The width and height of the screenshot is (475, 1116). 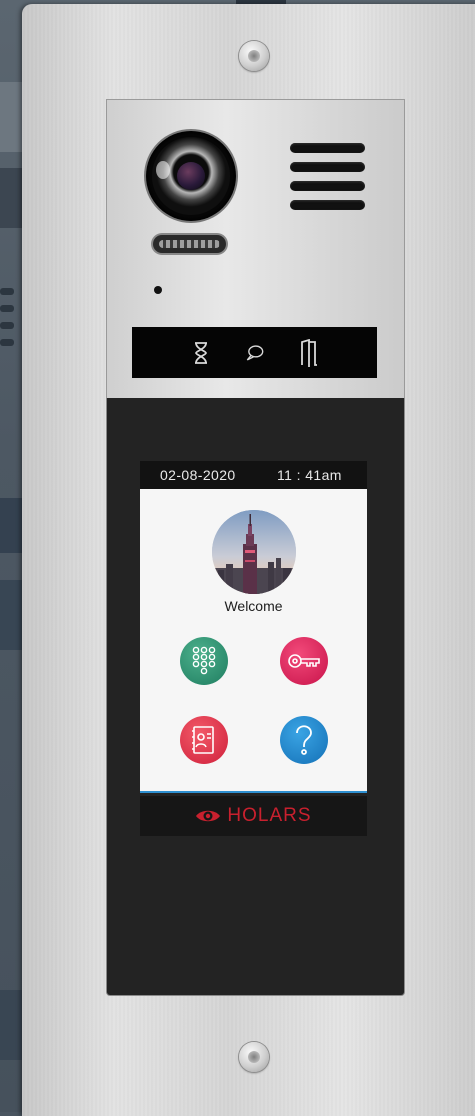 What do you see at coordinates (208, 816) in the screenshot?
I see `eye-logo-icon` at bounding box center [208, 816].